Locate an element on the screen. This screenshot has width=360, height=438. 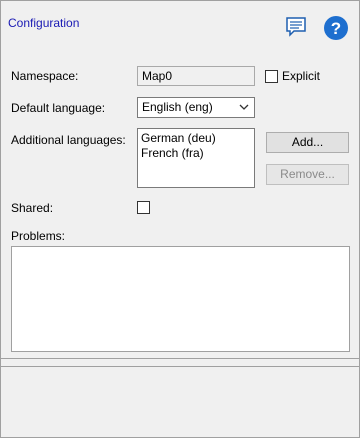
default-language-value: English (eng) is located at coordinates (177, 107).